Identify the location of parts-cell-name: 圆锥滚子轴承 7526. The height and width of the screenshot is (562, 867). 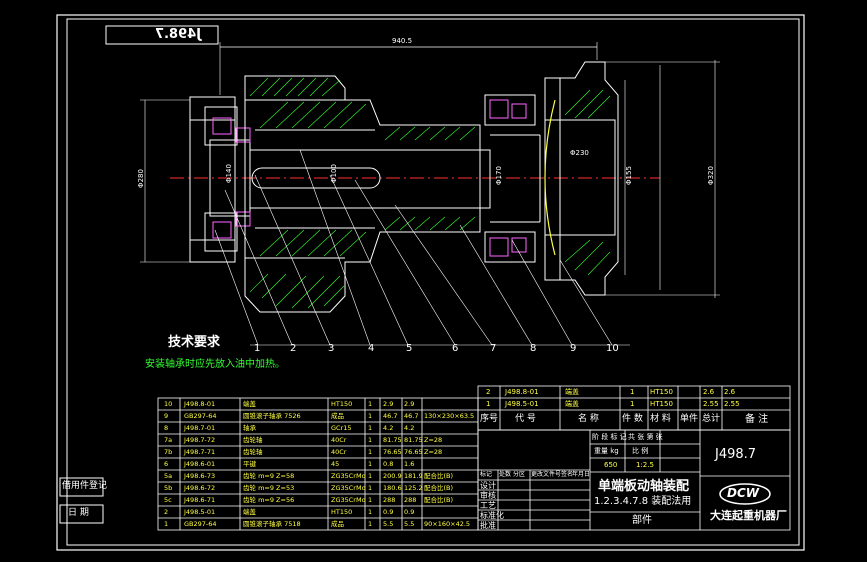
(272, 416).